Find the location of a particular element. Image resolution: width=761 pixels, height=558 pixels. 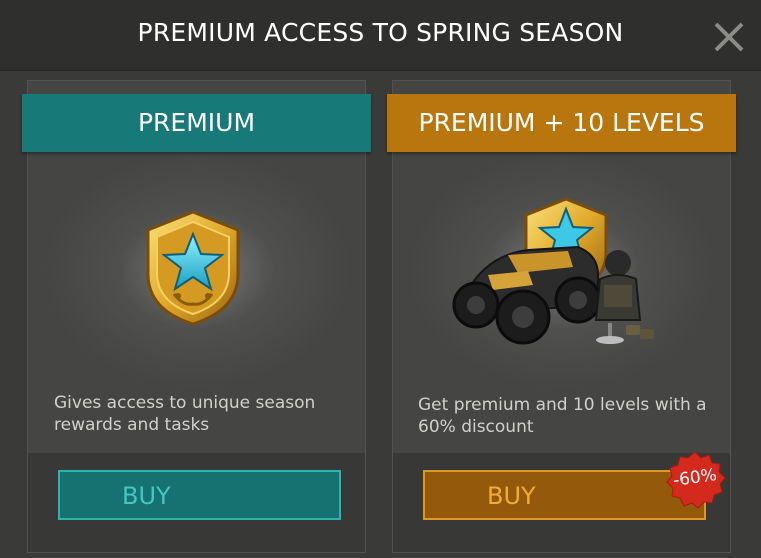

close-button is located at coordinates (729, 37).